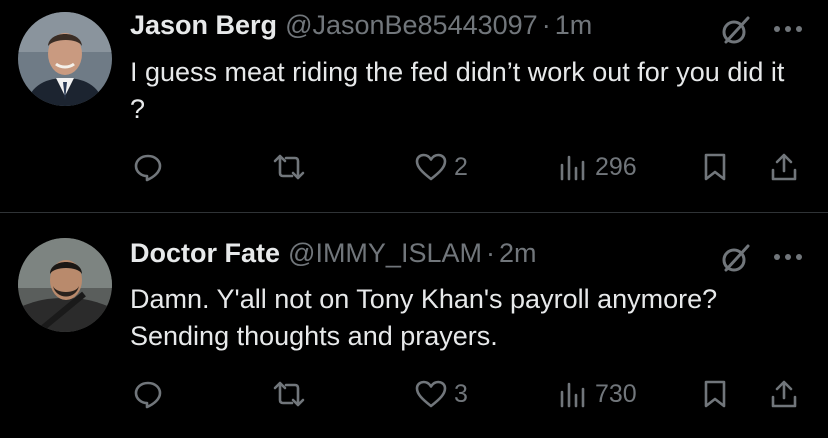  I want to click on tweet-header: Jason Berg @JasonBe85443097 · 1m, so click(361, 25).